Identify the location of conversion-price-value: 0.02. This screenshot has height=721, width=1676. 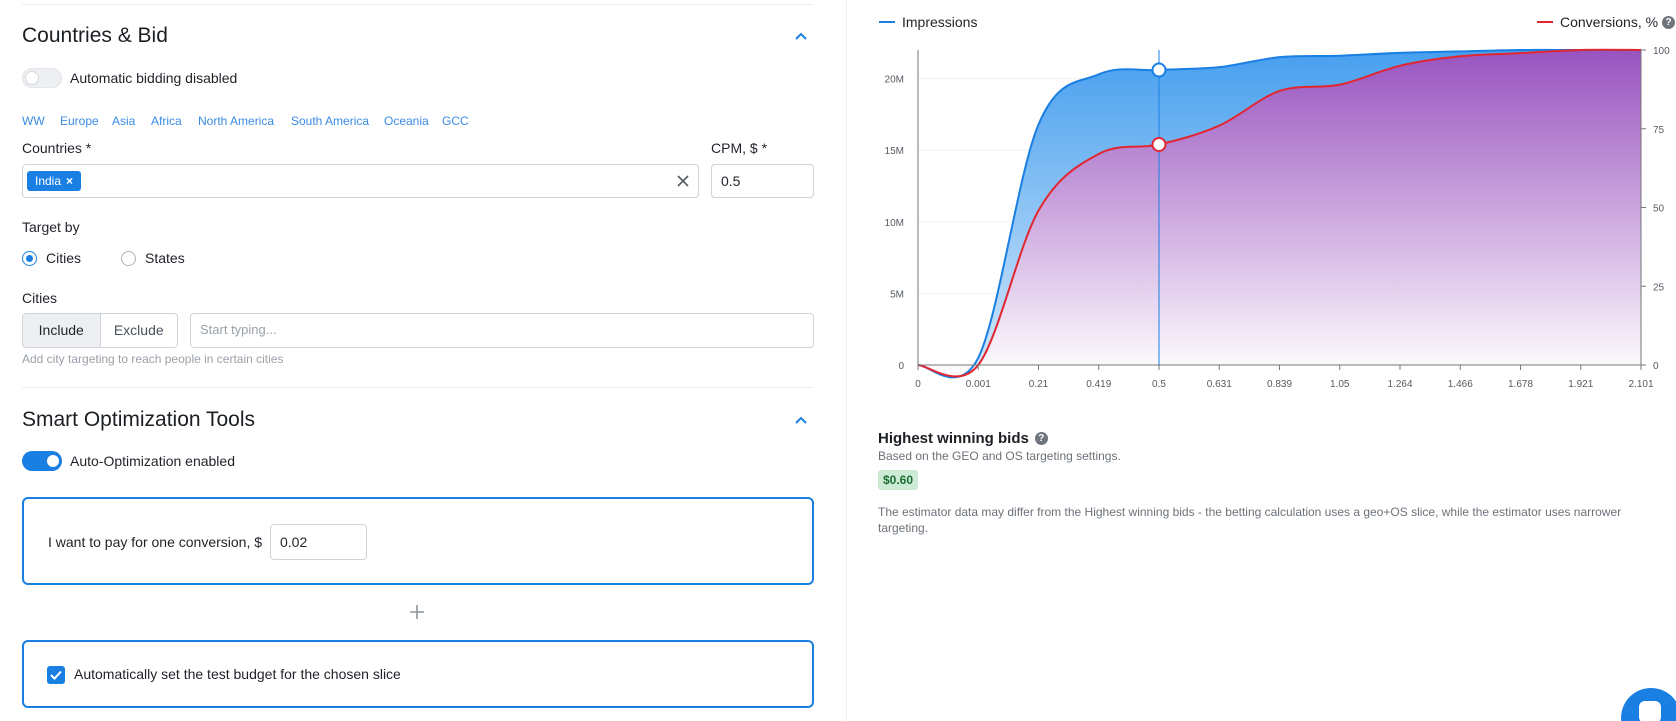
(294, 542).